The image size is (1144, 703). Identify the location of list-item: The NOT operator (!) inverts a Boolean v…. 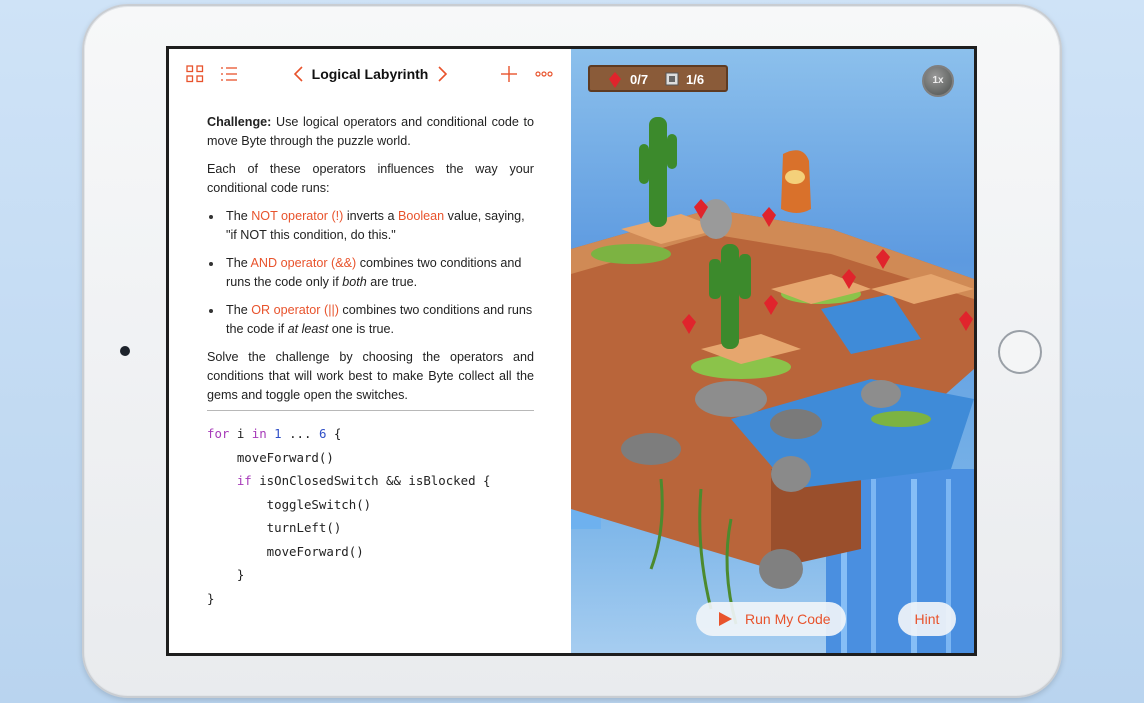
(370, 226).